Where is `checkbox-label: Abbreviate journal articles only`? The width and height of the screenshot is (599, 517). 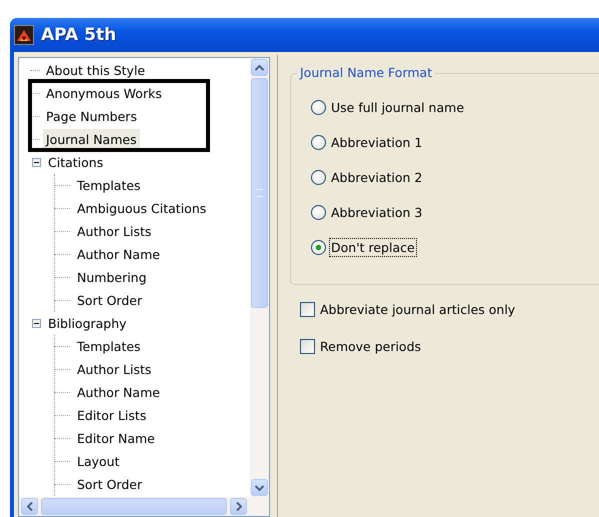
checkbox-label: Abbreviate journal articles only is located at coordinates (417, 309).